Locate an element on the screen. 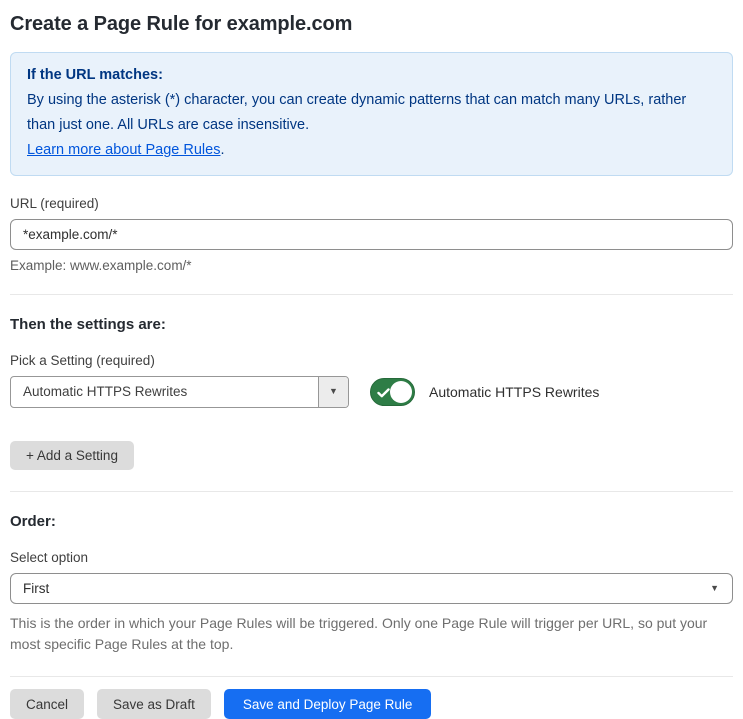 This screenshot has height=719, width=743. order-section-heading: Order: is located at coordinates (33, 521).